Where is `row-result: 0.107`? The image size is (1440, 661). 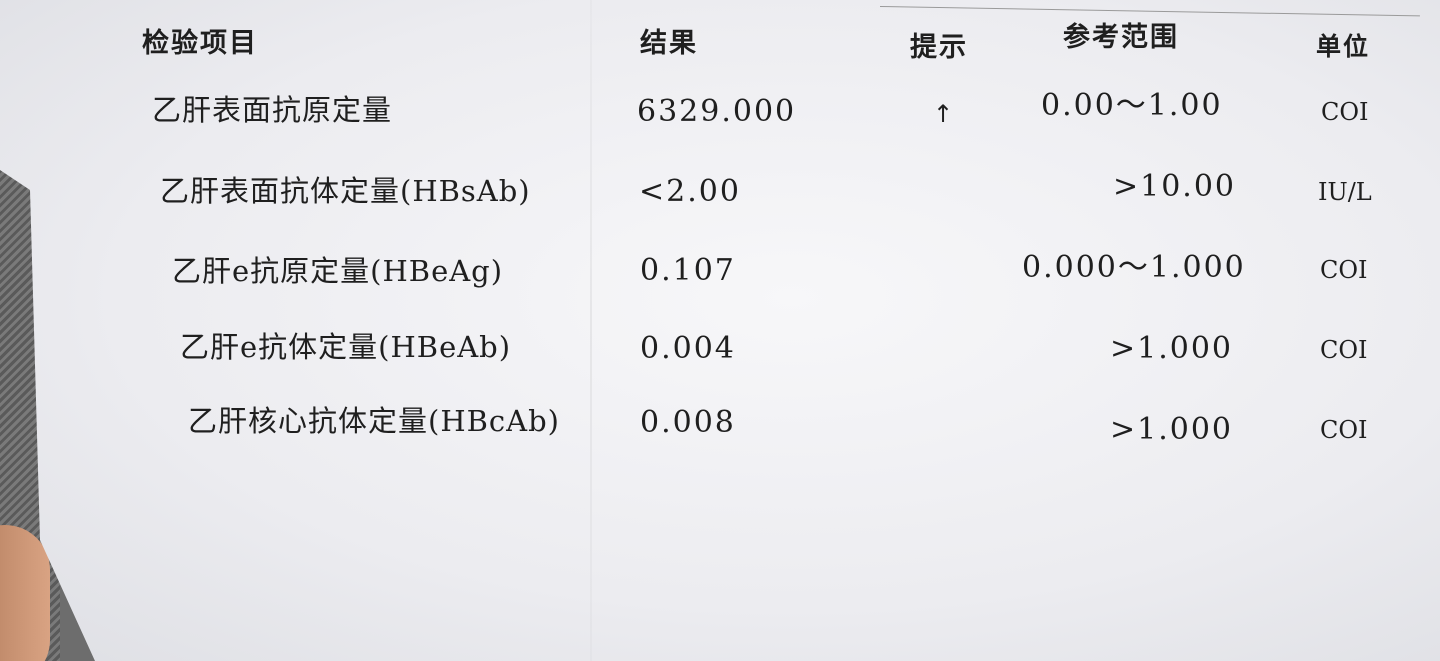 row-result: 0.107 is located at coordinates (688, 270).